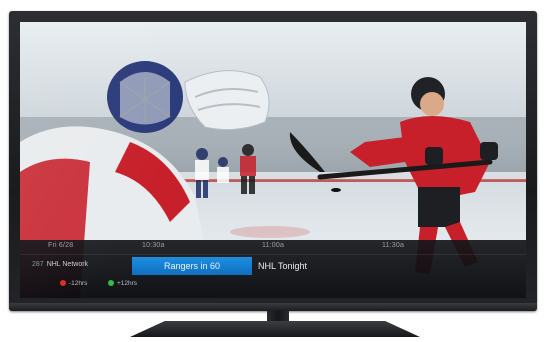 This screenshot has width=546, height=342. I want to click on next-program-tile: NHL Tonight, so click(282, 266).